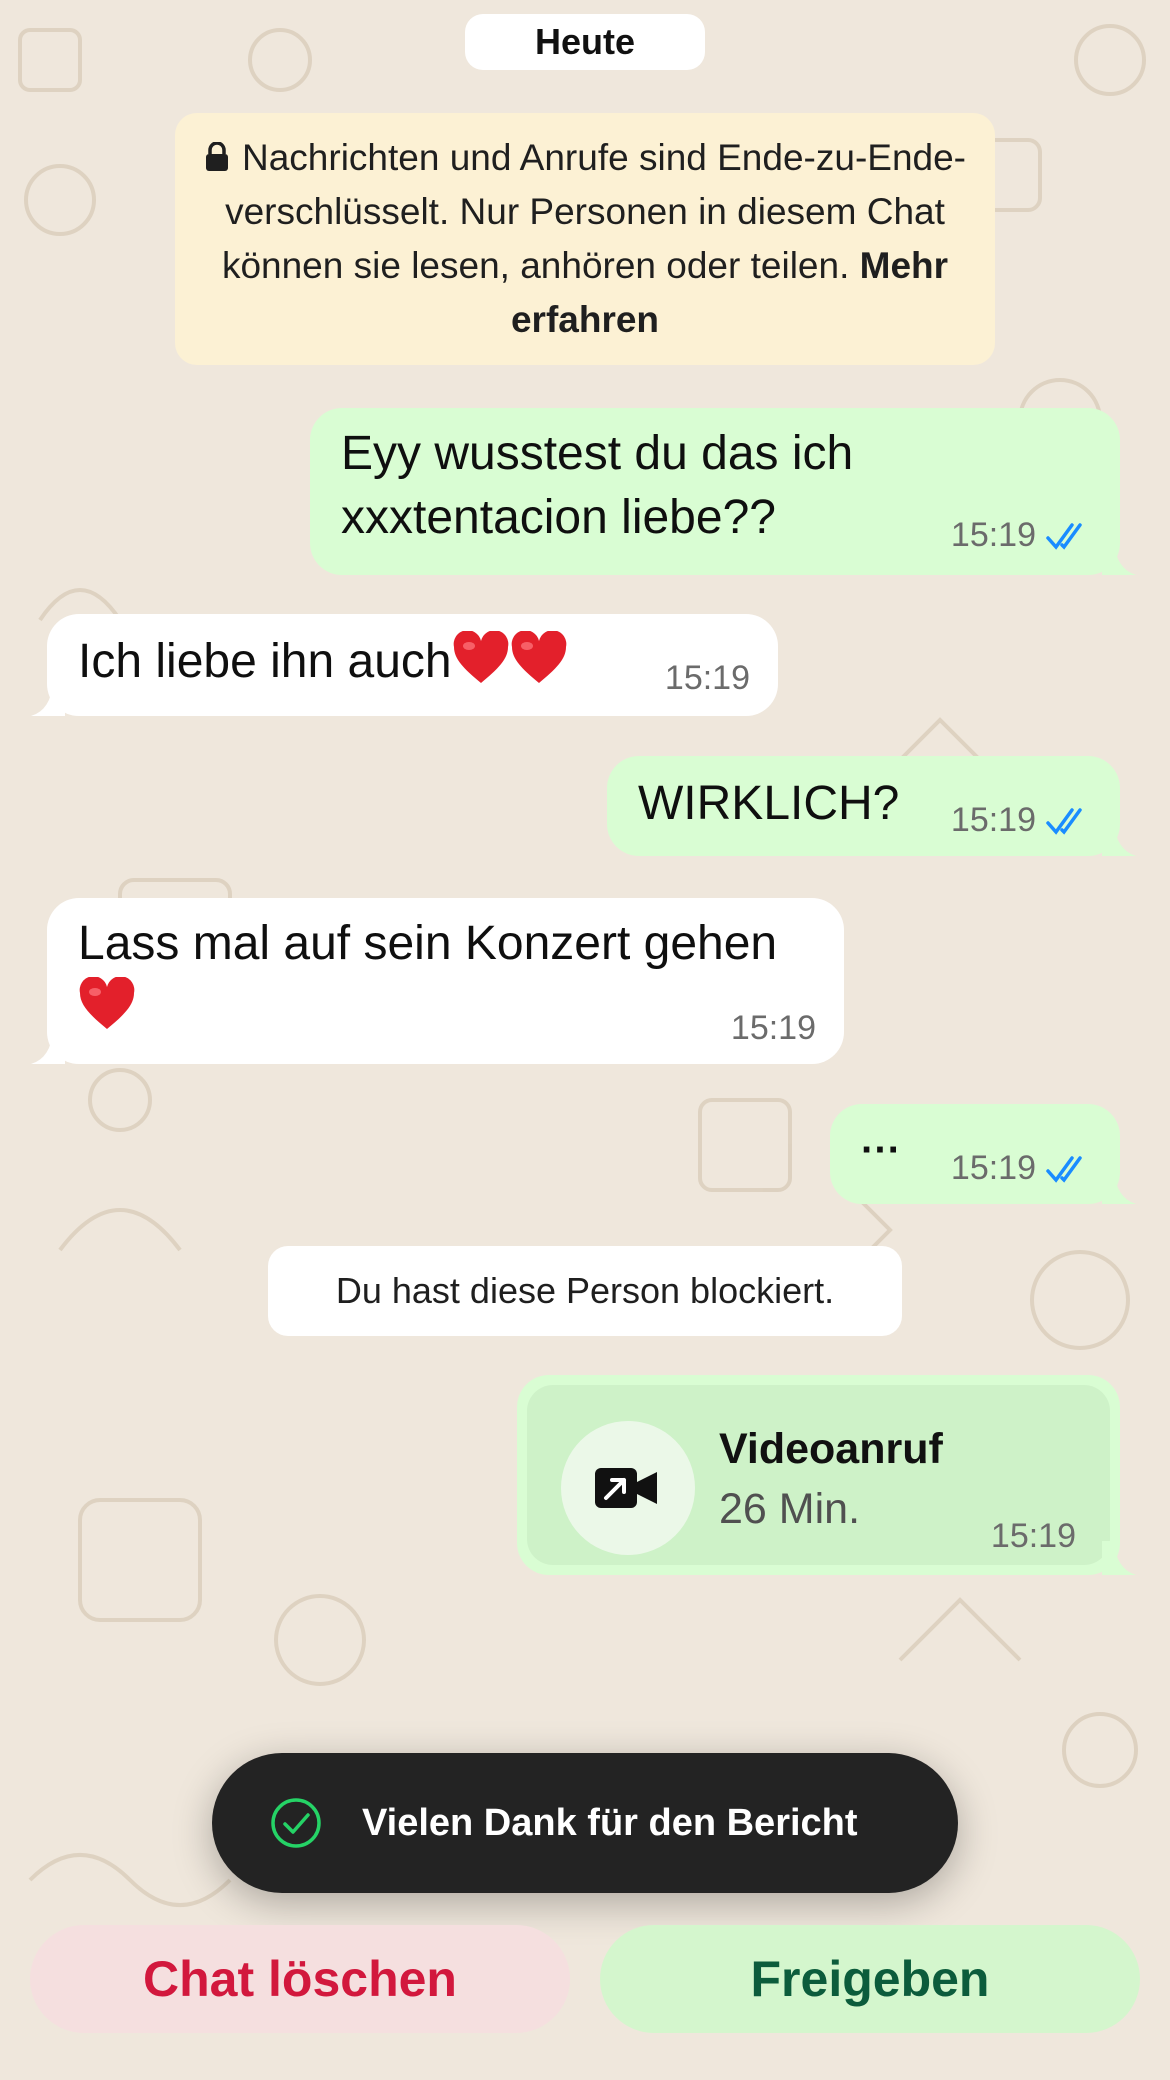  What do you see at coordinates (769, 803) in the screenshot?
I see `message-text: WIRKLICH?` at bounding box center [769, 803].